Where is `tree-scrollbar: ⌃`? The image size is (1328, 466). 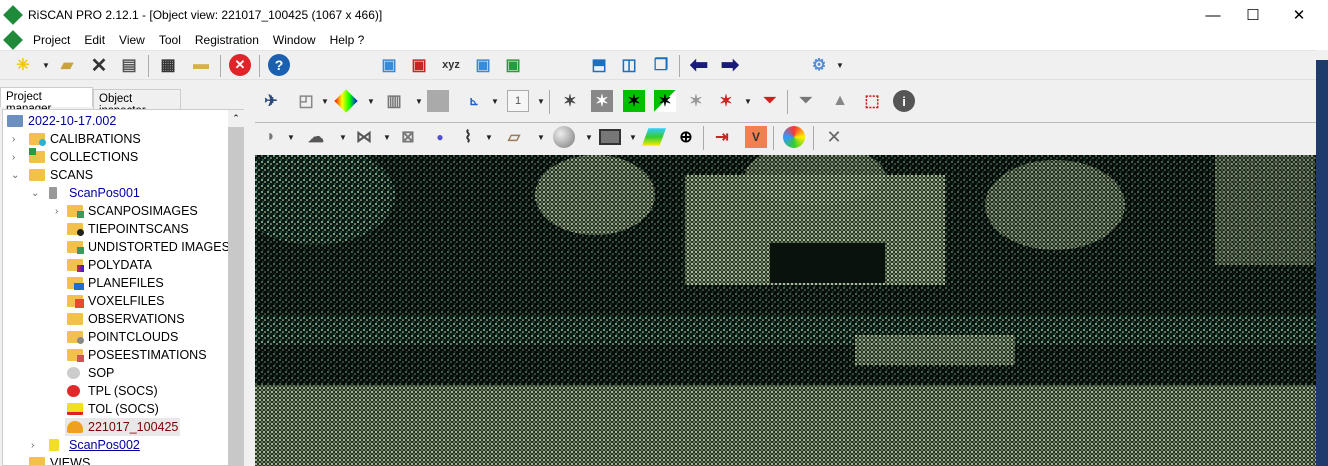
tree-scrollbar: ⌃ is located at coordinates (236, 288).